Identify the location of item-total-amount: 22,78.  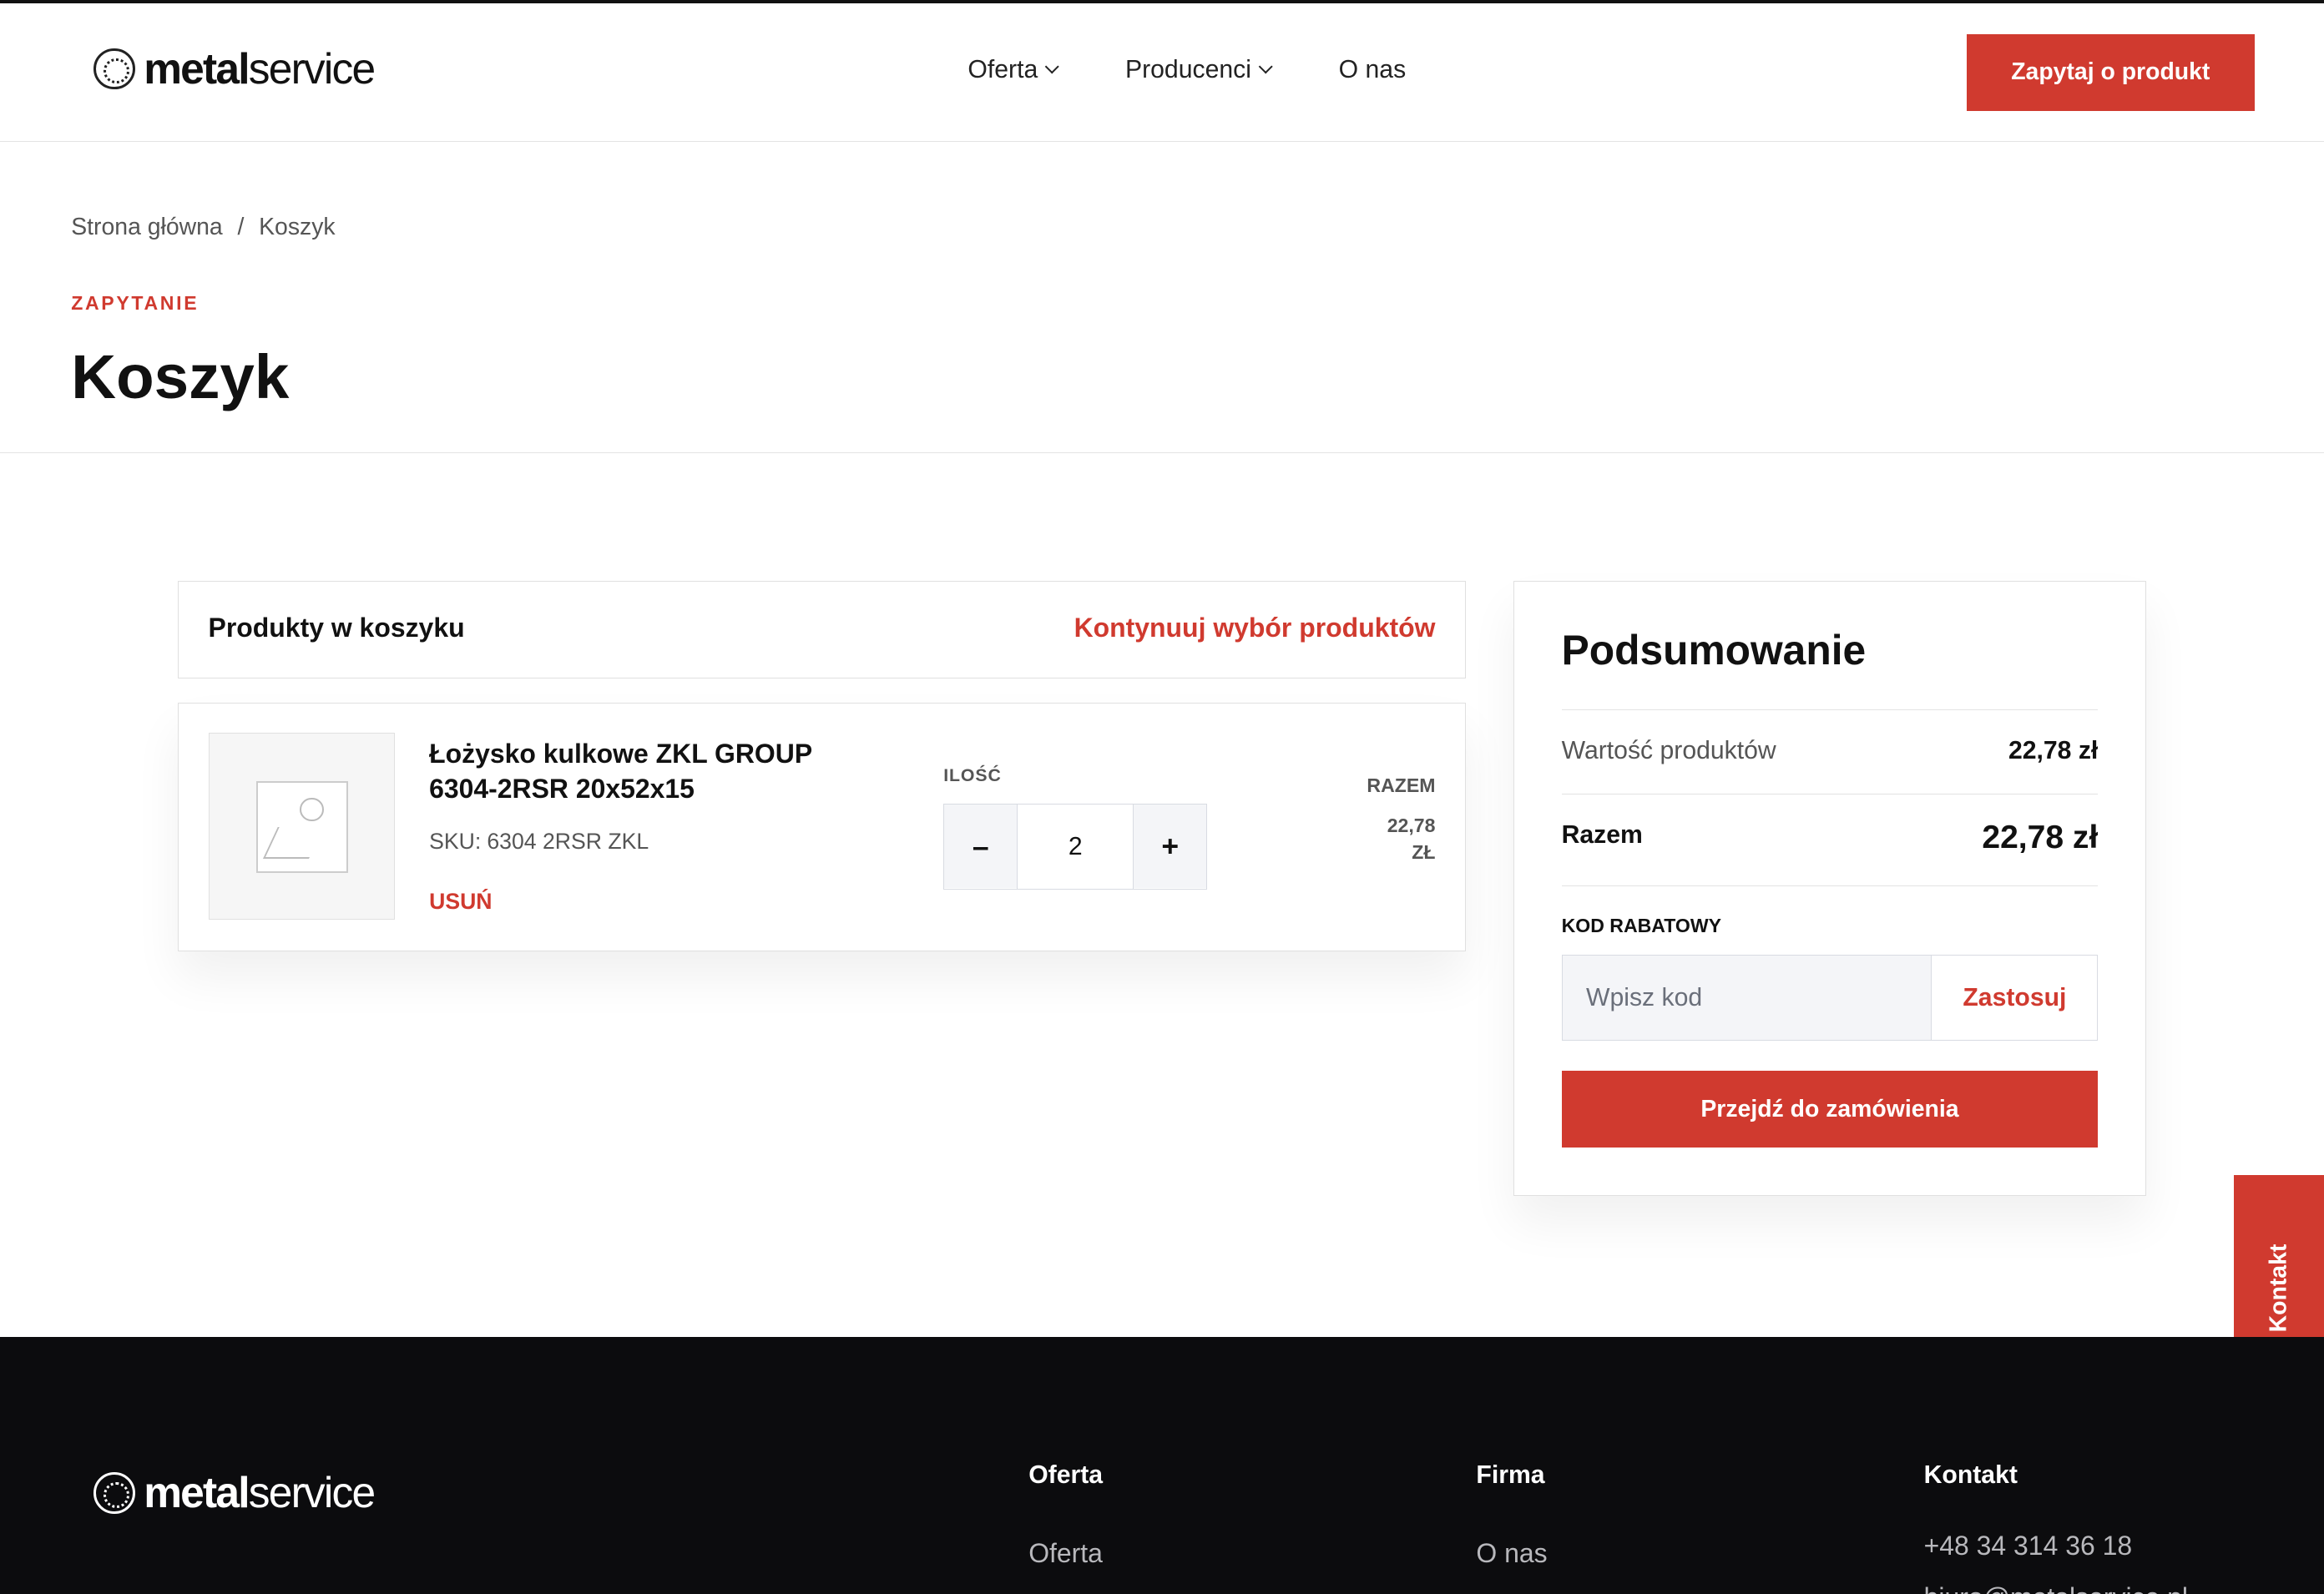
(1411, 825).